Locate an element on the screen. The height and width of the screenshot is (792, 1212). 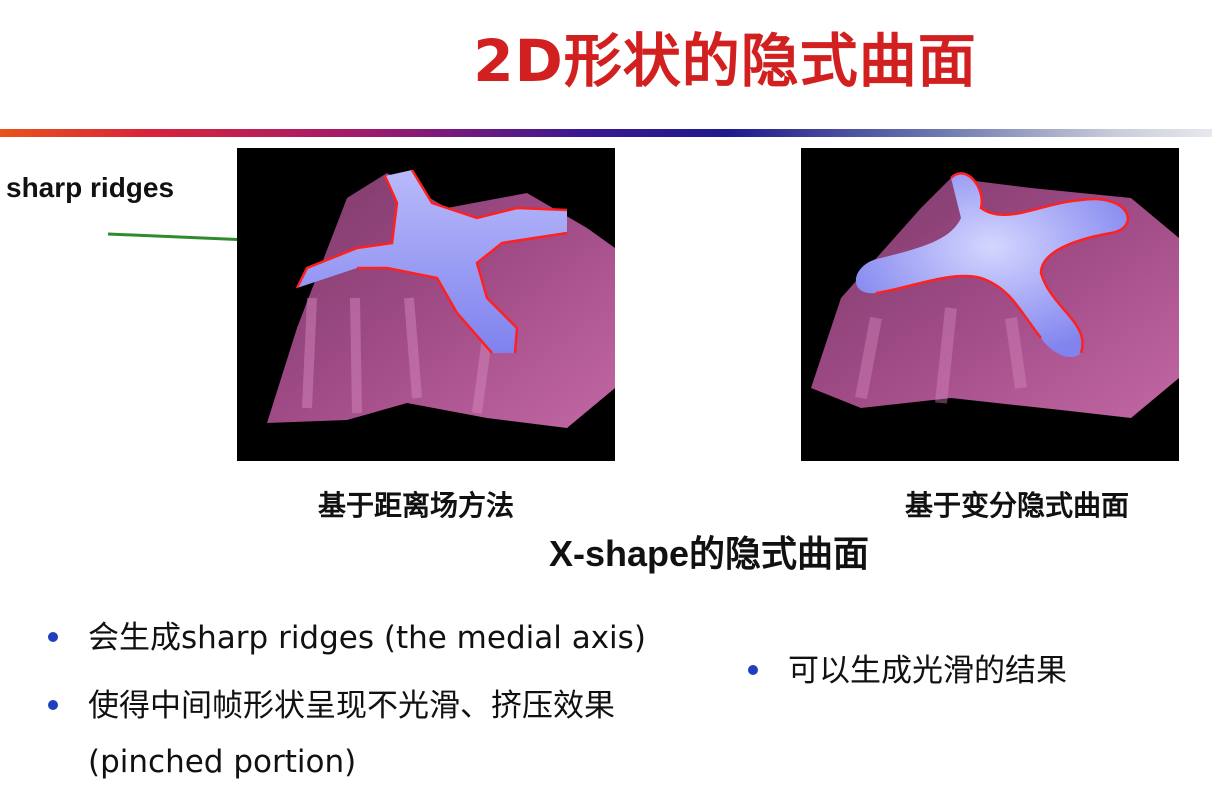
variational-surface-render is located at coordinates (990, 304).